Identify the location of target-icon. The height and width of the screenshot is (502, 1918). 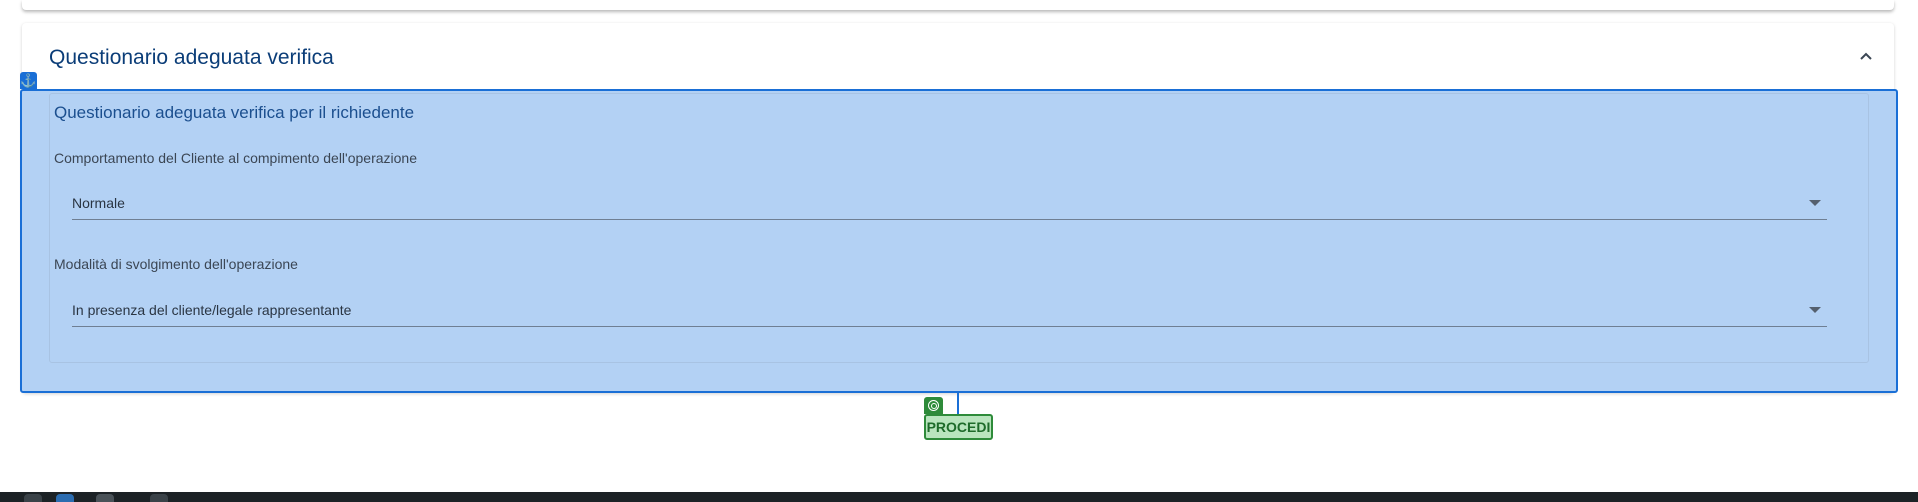
(933, 405).